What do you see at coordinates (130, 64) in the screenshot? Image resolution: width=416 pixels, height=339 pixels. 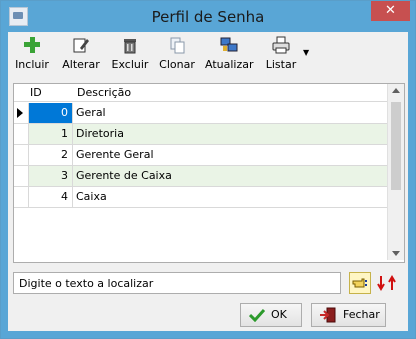 I see `delete-label: Excluir` at bounding box center [130, 64].